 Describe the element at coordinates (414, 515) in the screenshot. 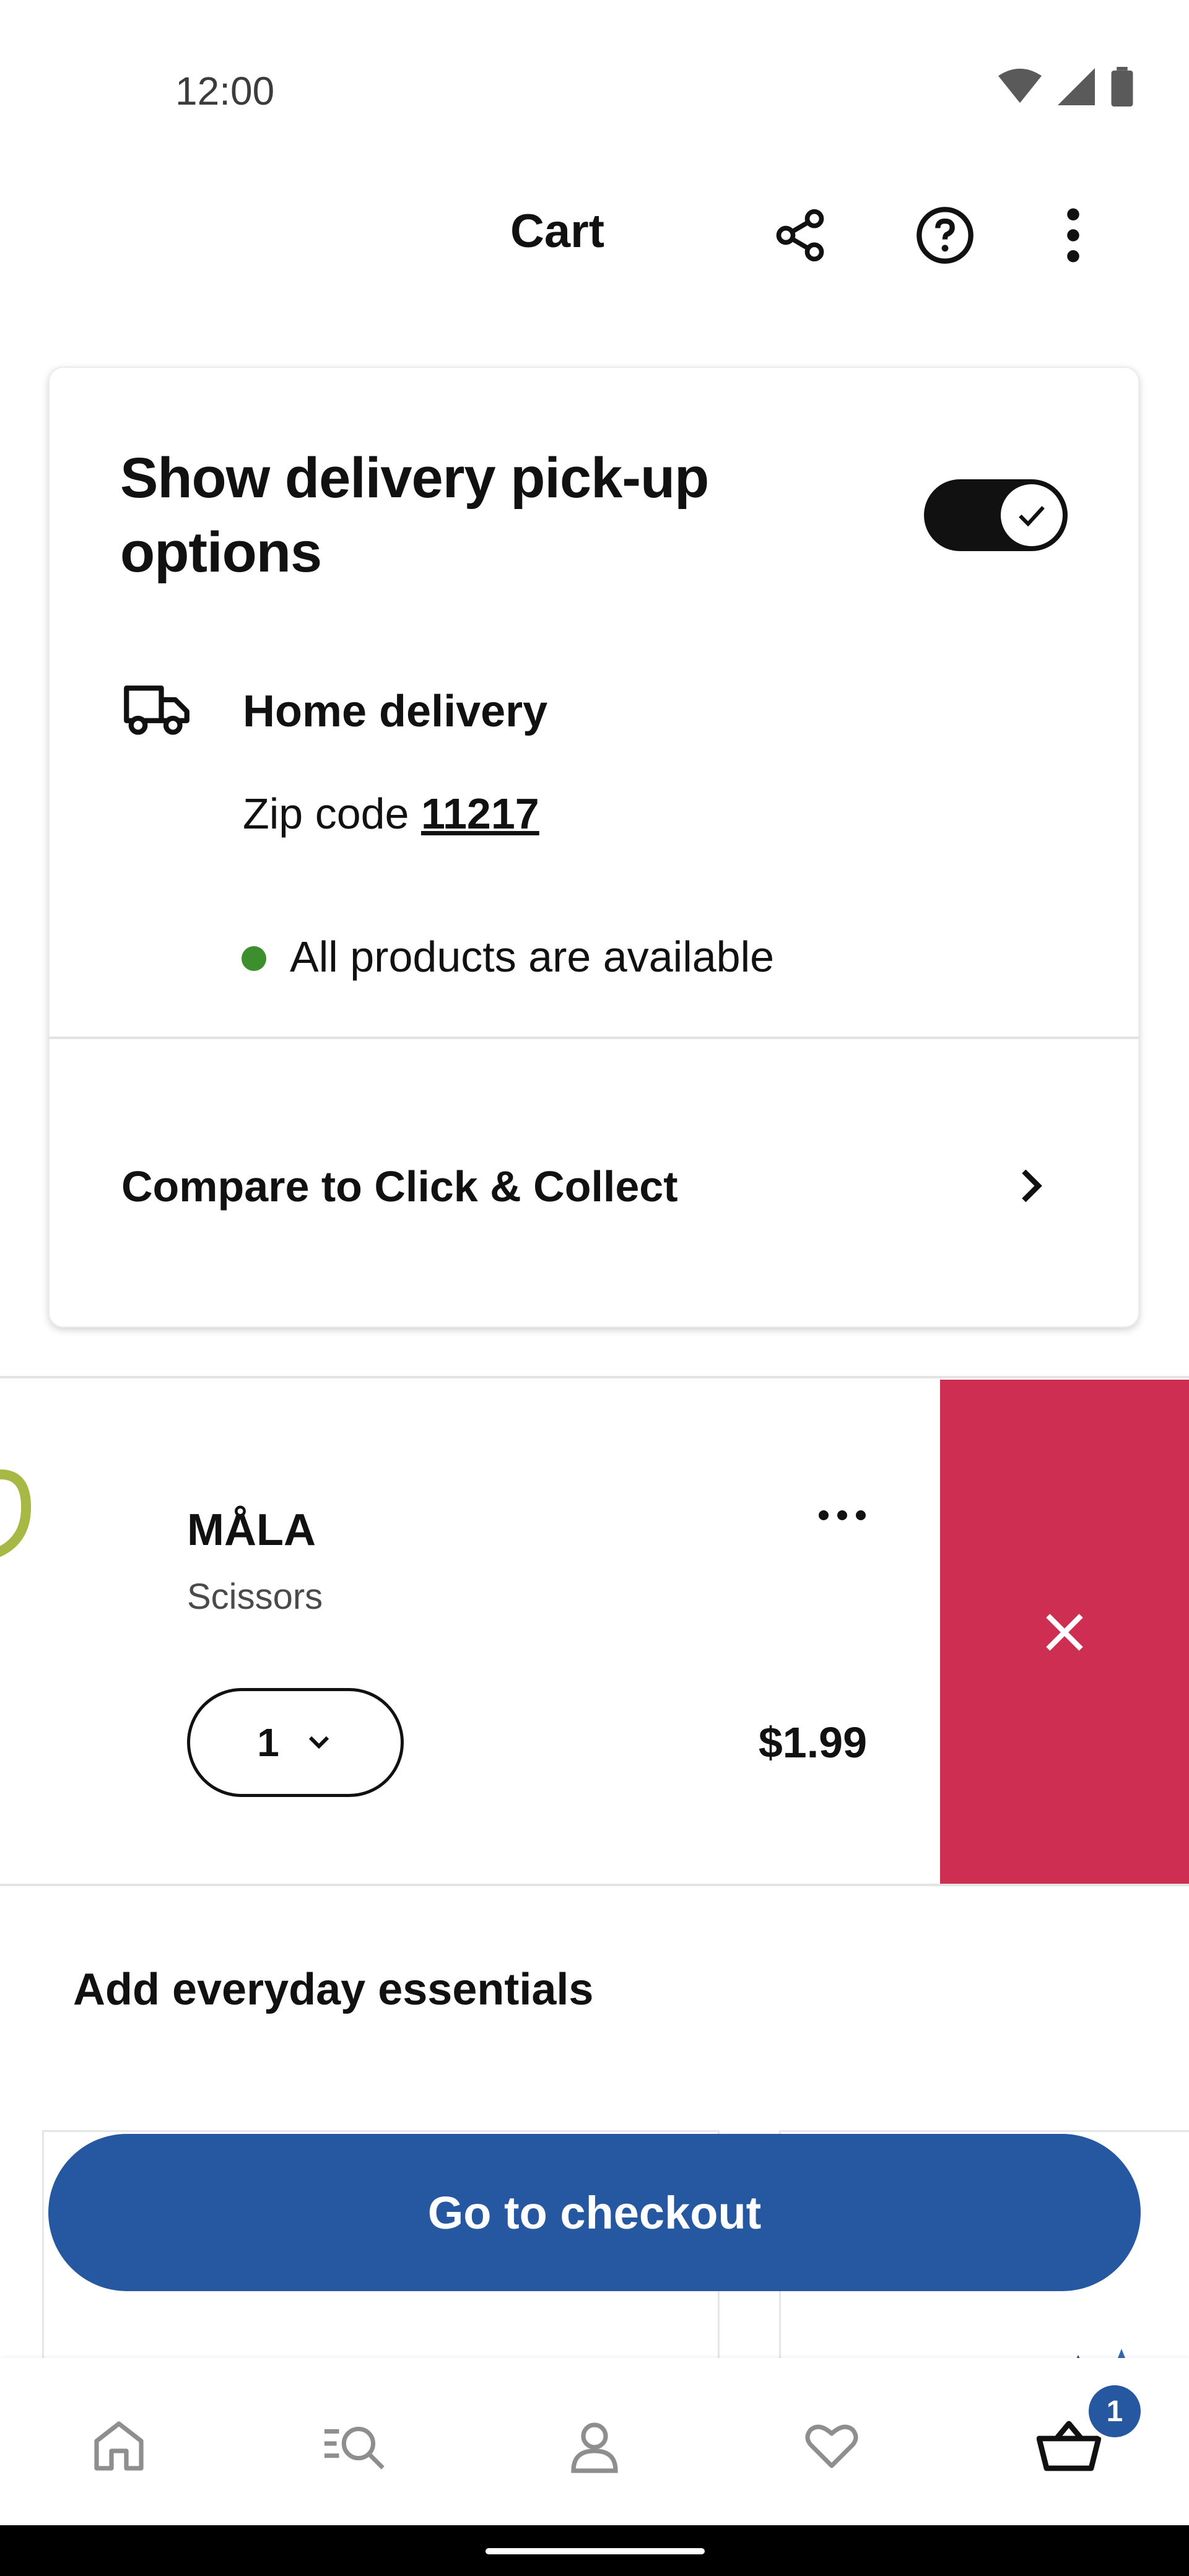

I see `delivery-options-title: Show delivery pick-up options` at that location.